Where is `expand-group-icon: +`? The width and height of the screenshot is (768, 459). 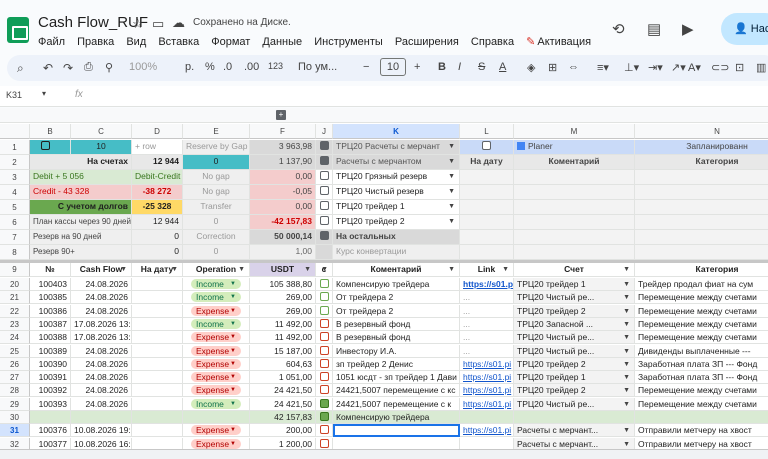 expand-group-icon: + is located at coordinates (281, 115).